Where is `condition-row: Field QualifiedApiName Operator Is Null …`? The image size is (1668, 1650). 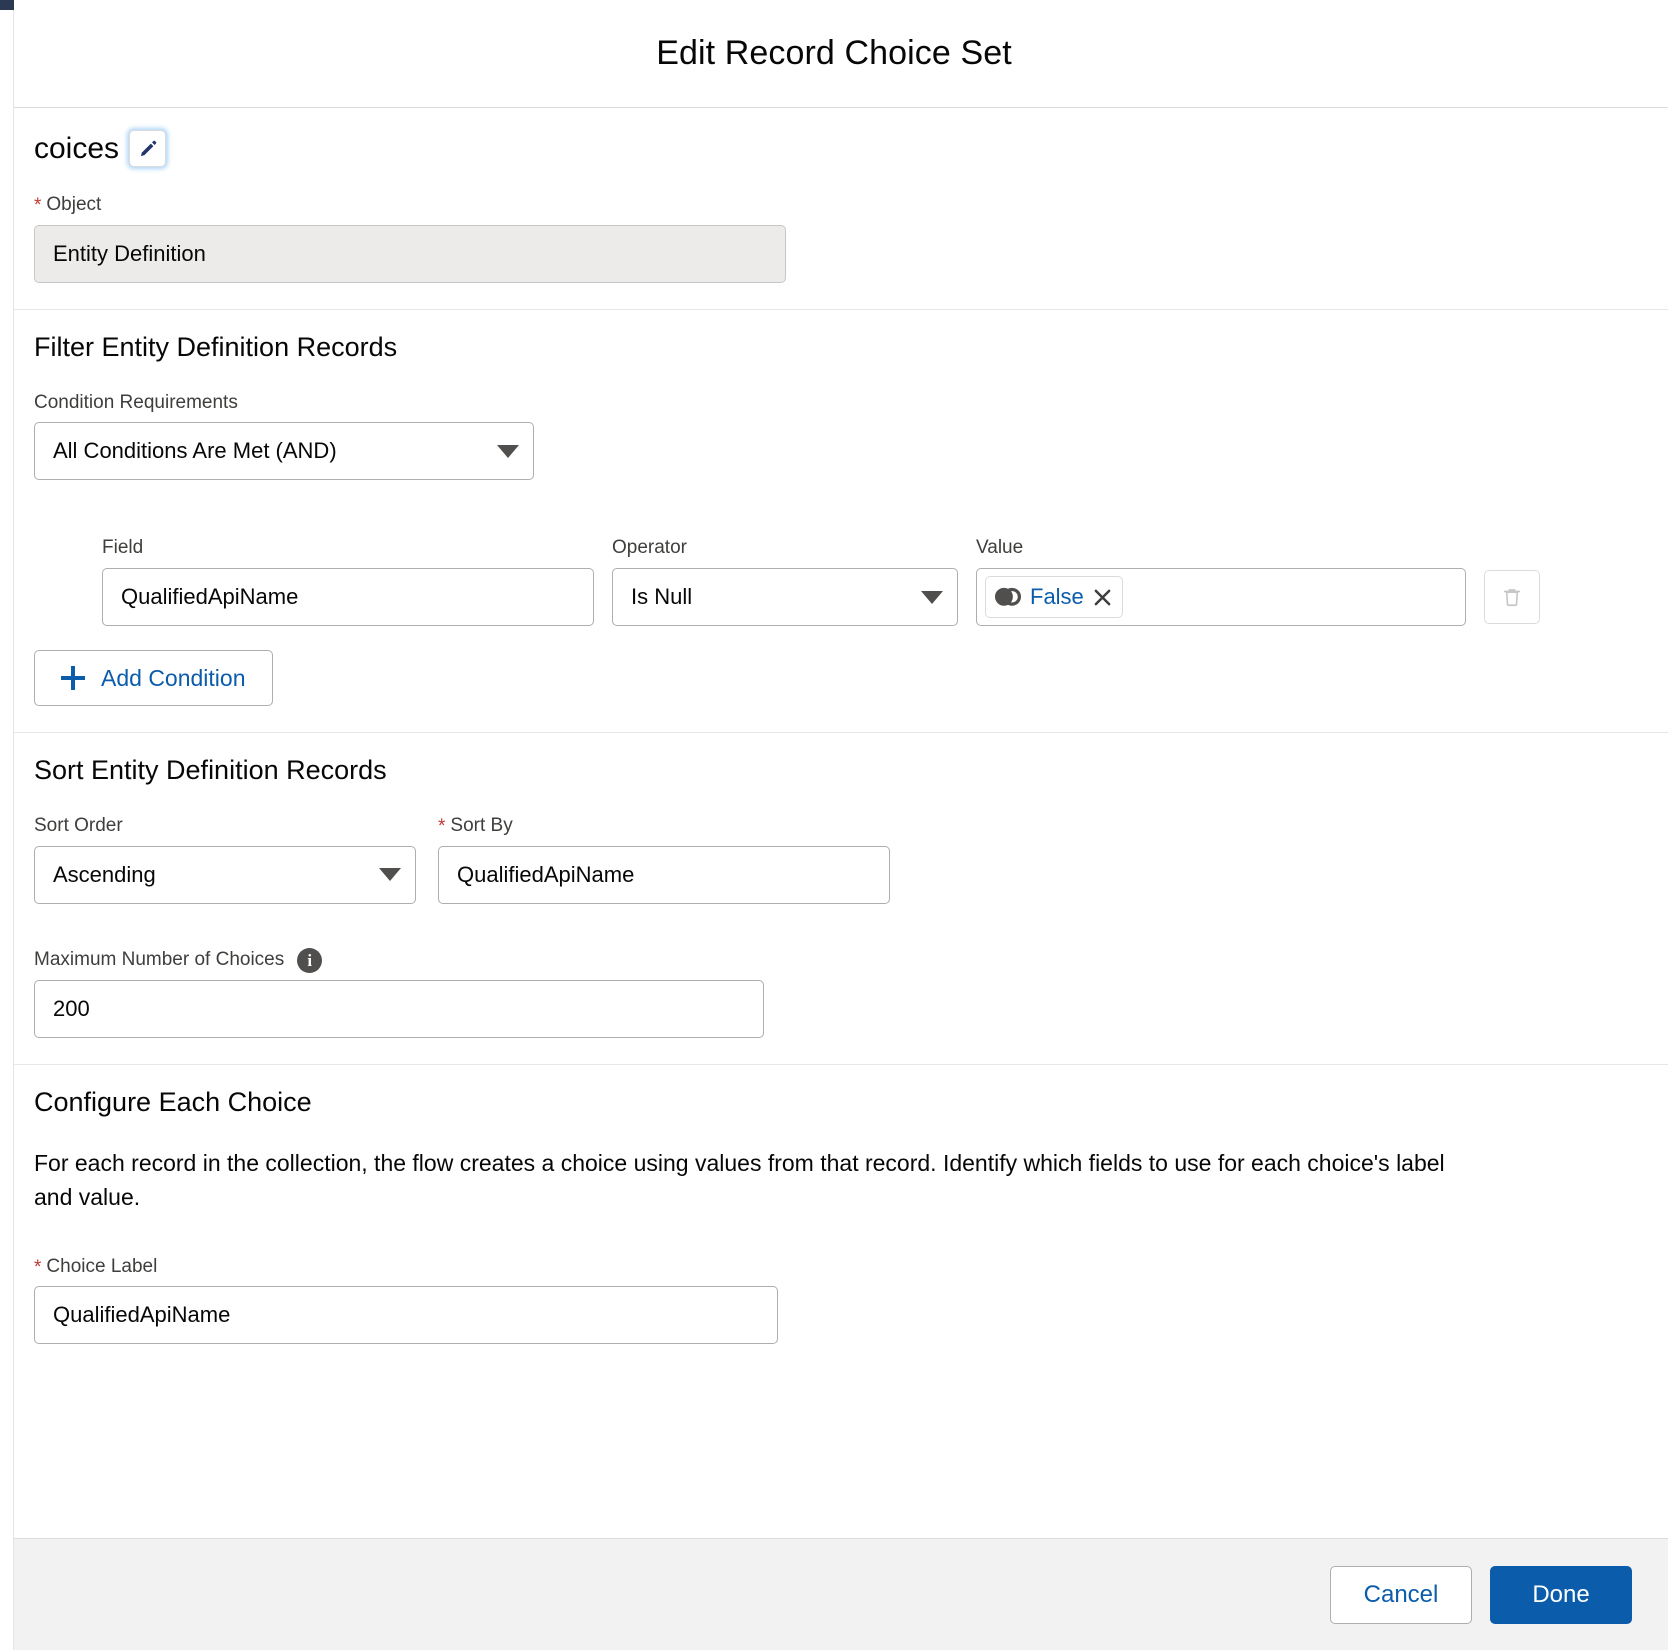 condition-row: Field QualifiedApiName Operator Is Null … is located at coordinates (868, 581).